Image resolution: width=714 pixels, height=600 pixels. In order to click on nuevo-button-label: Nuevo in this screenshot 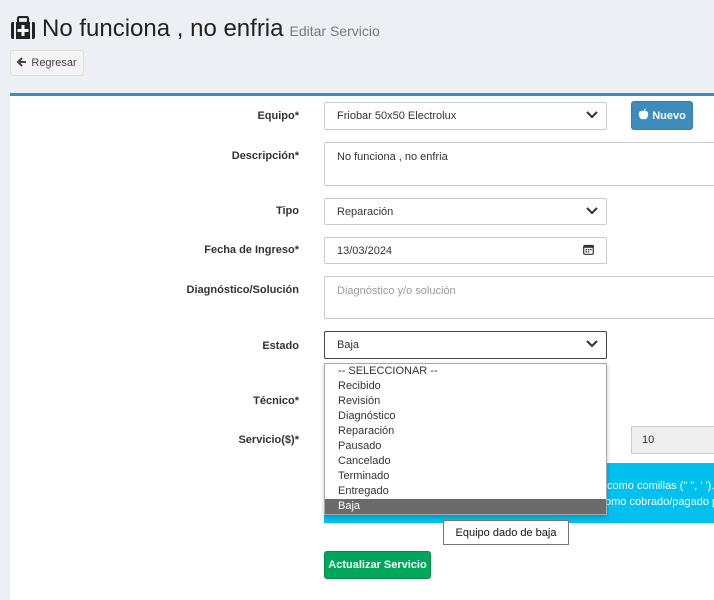, I will do `click(669, 115)`.